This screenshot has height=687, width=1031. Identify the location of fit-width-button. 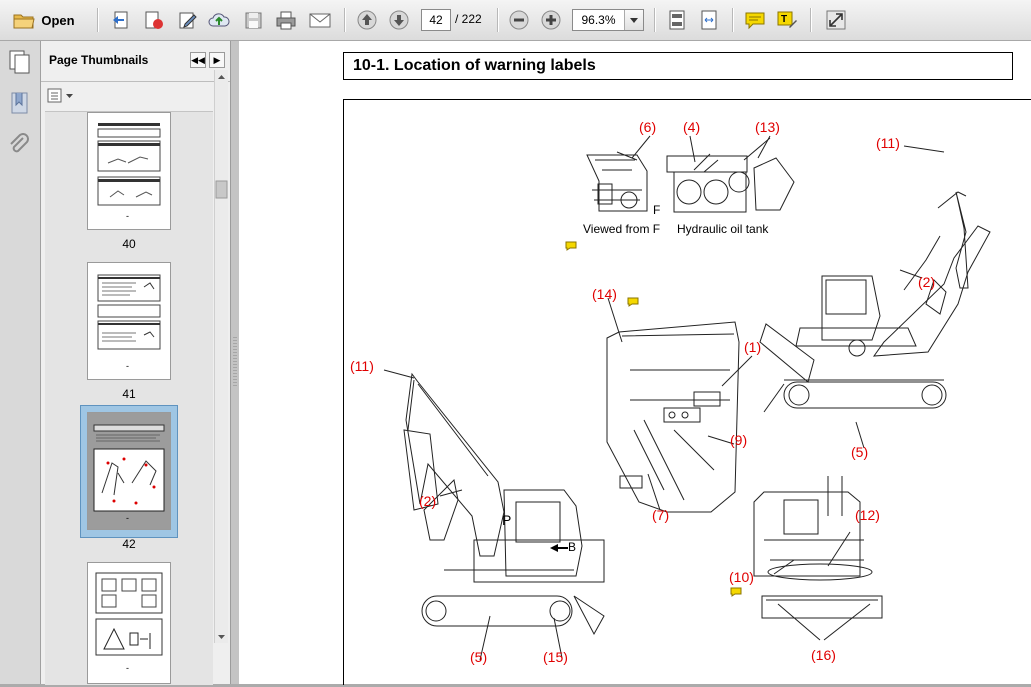
(709, 20).